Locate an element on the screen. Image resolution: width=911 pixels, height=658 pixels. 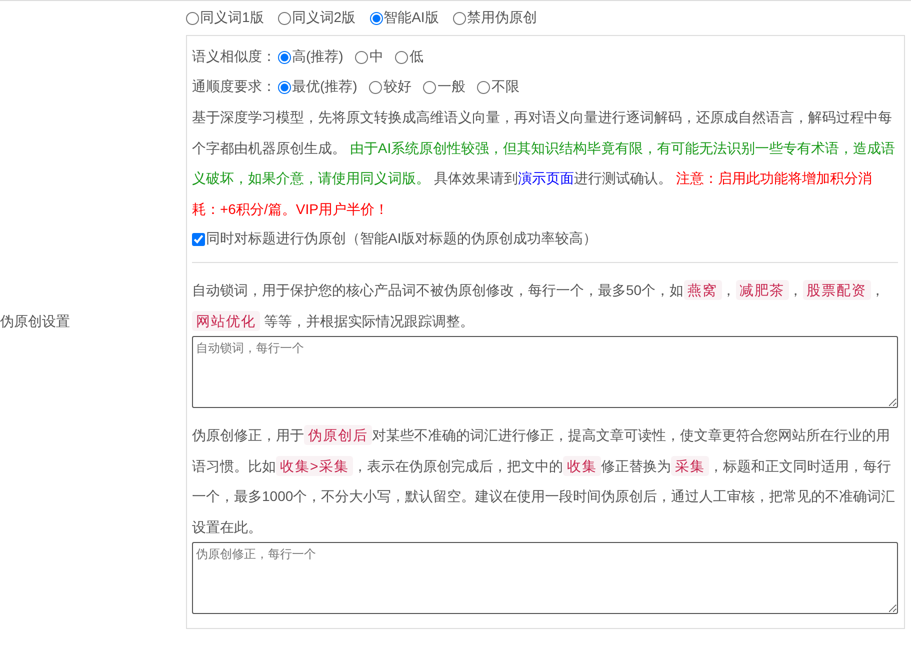
option-label: 通顺度要求： is located at coordinates (234, 87).